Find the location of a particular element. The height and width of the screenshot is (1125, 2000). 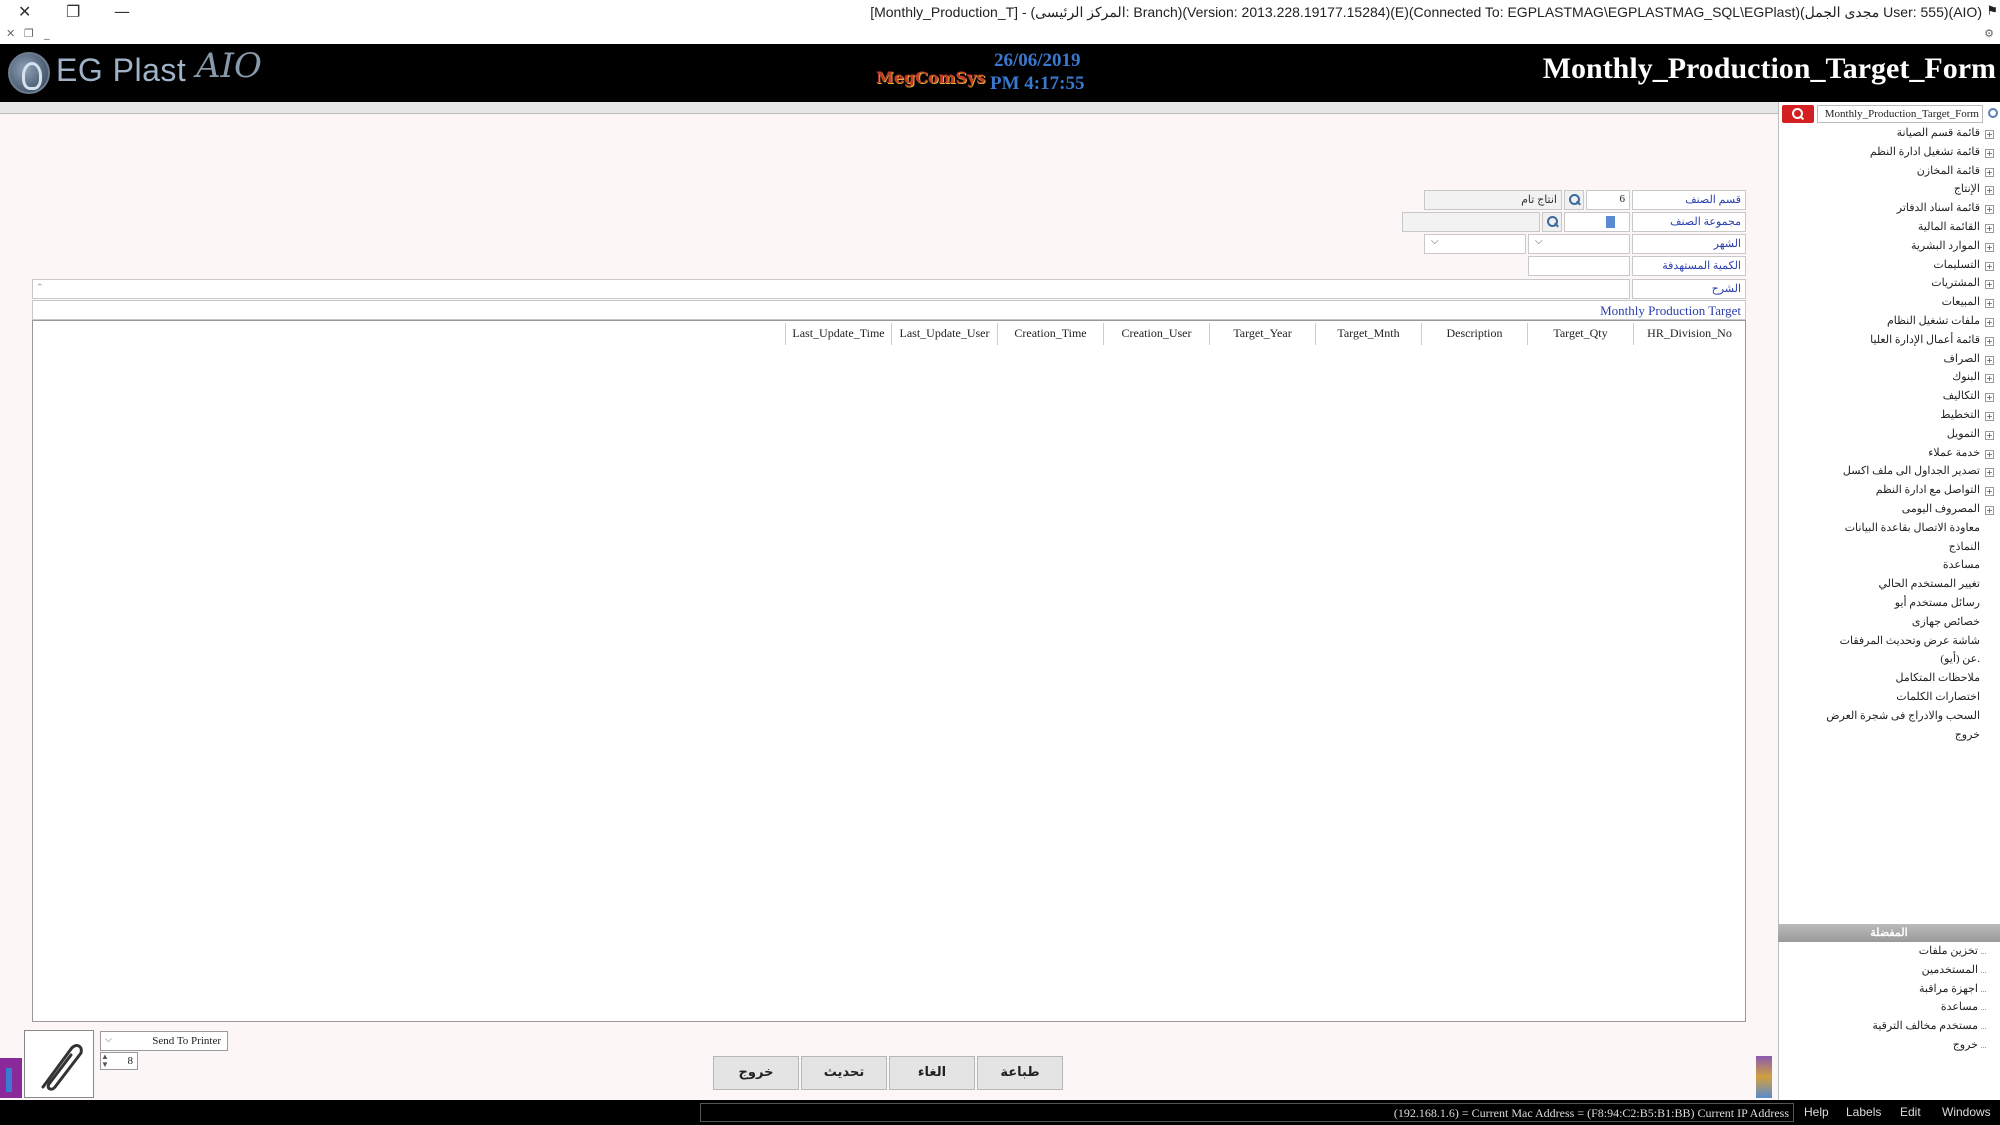

menu-edit: Edit is located at coordinates (1910, 1112).